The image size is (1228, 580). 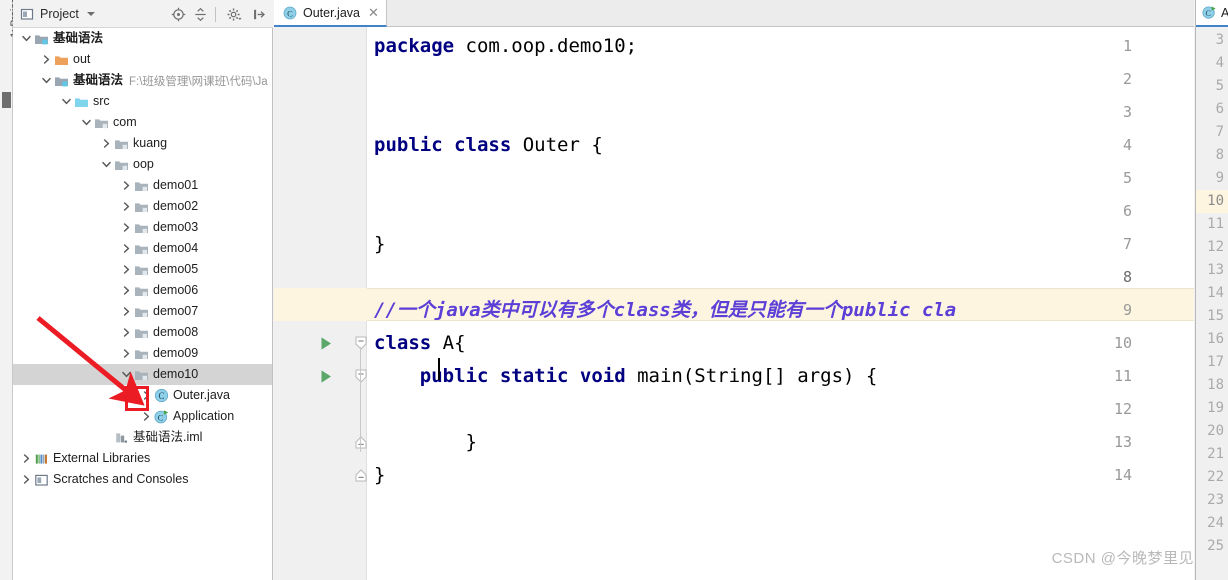 I want to click on tree-row-label: demo02, so click(x=176, y=206).